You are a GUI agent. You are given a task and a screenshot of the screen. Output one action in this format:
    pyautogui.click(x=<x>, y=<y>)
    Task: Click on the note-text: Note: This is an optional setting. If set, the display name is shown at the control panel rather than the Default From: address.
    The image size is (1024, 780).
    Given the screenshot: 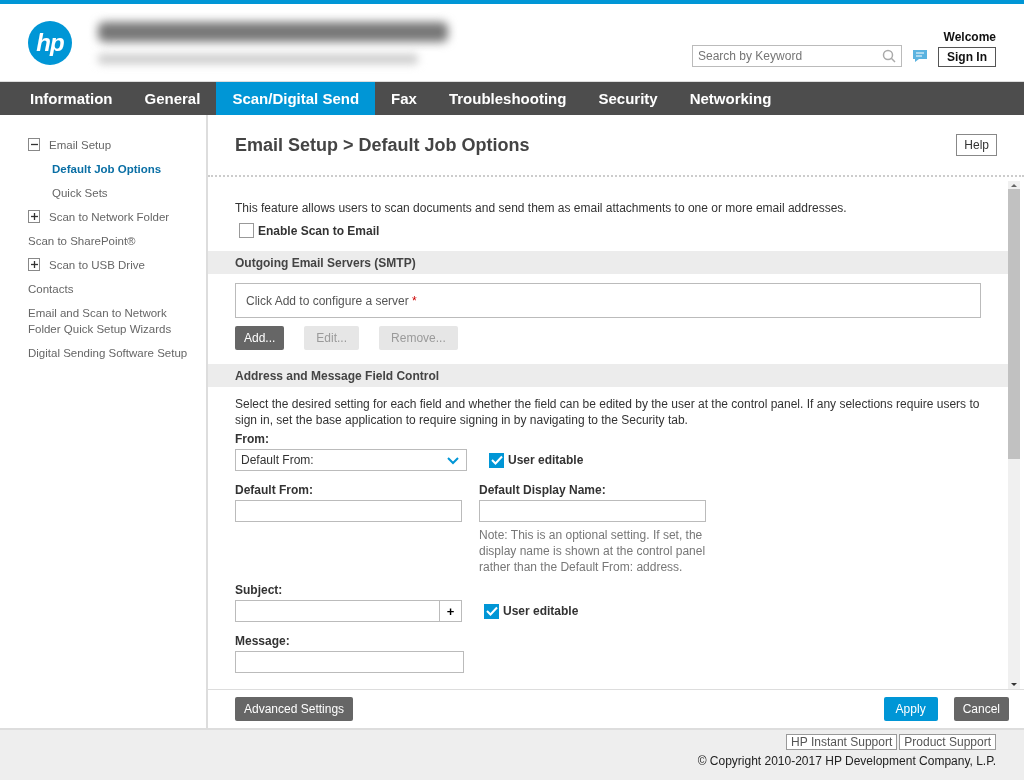 What is the action you would take?
    pyautogui.click(x=592, y=551)
    